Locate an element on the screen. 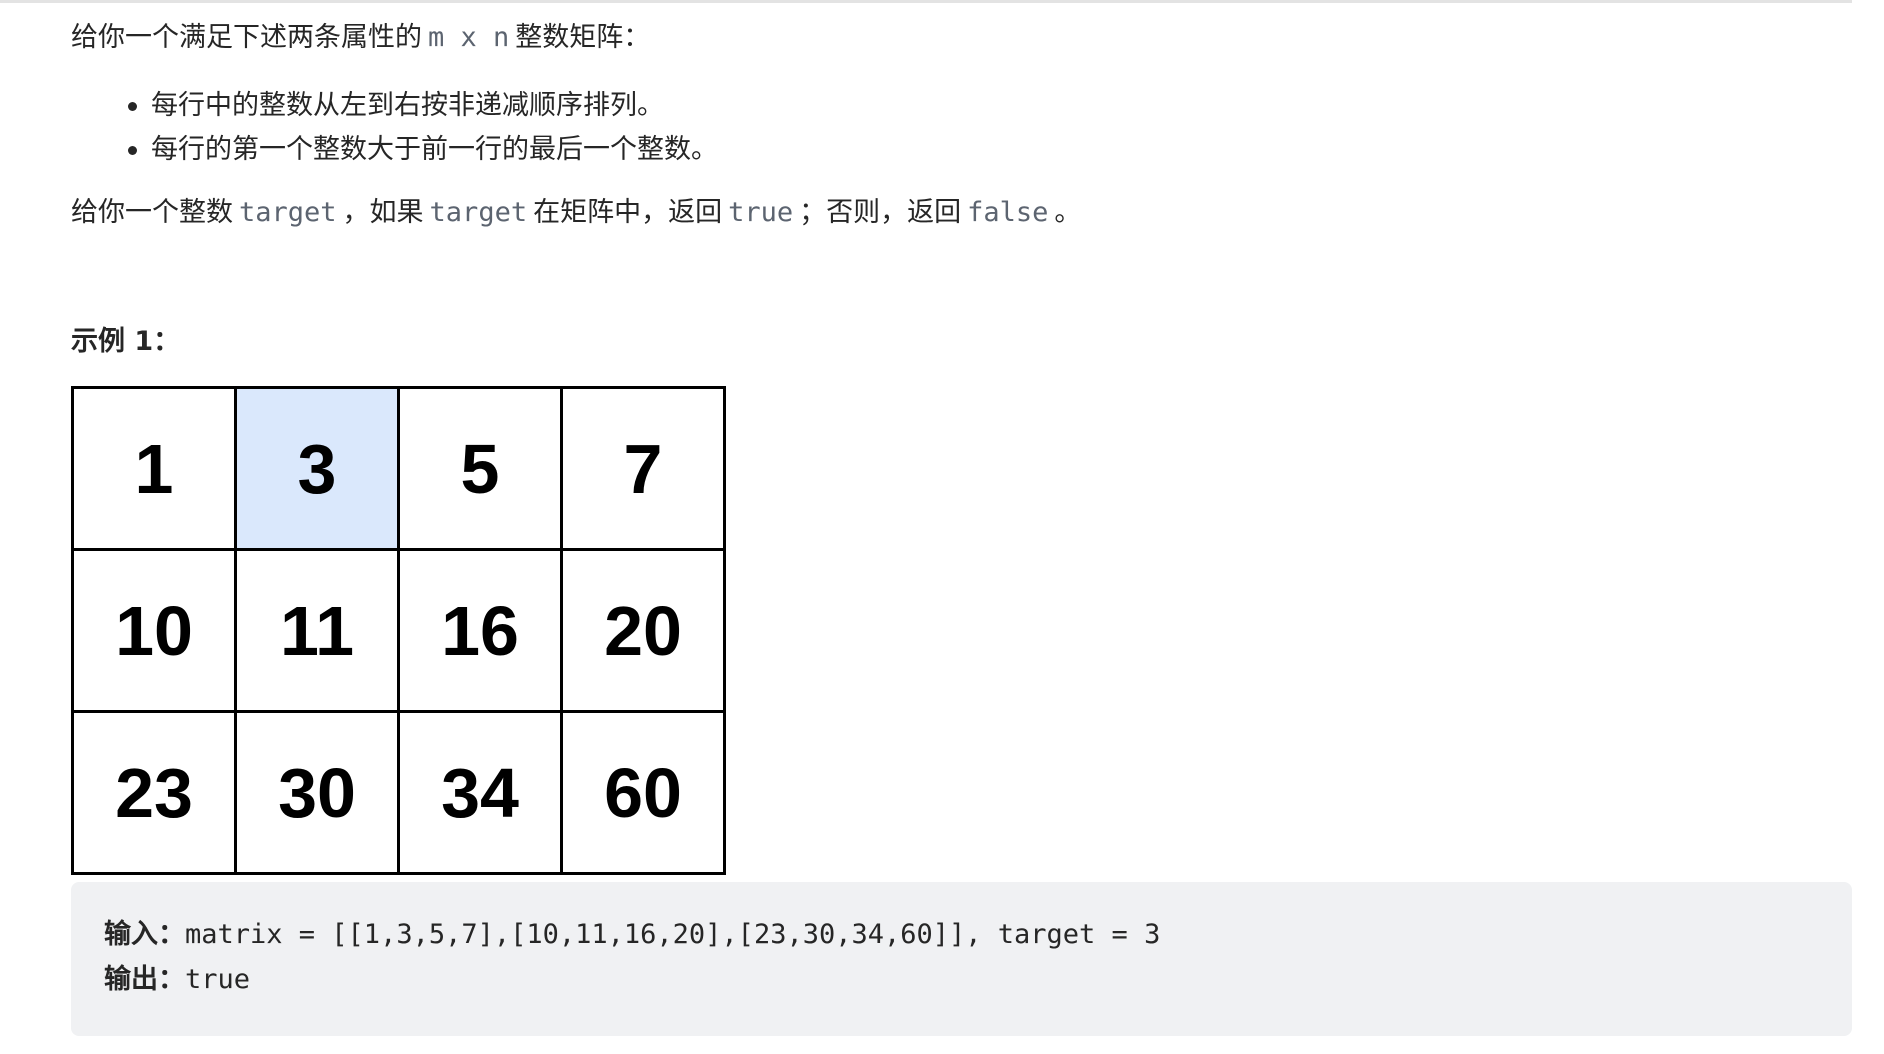 The width and height of the screenshot is (1884, 1054). list-item: 每行中的整数从左到右按非递减顺序排列。 is located at coordinates (423, 106).